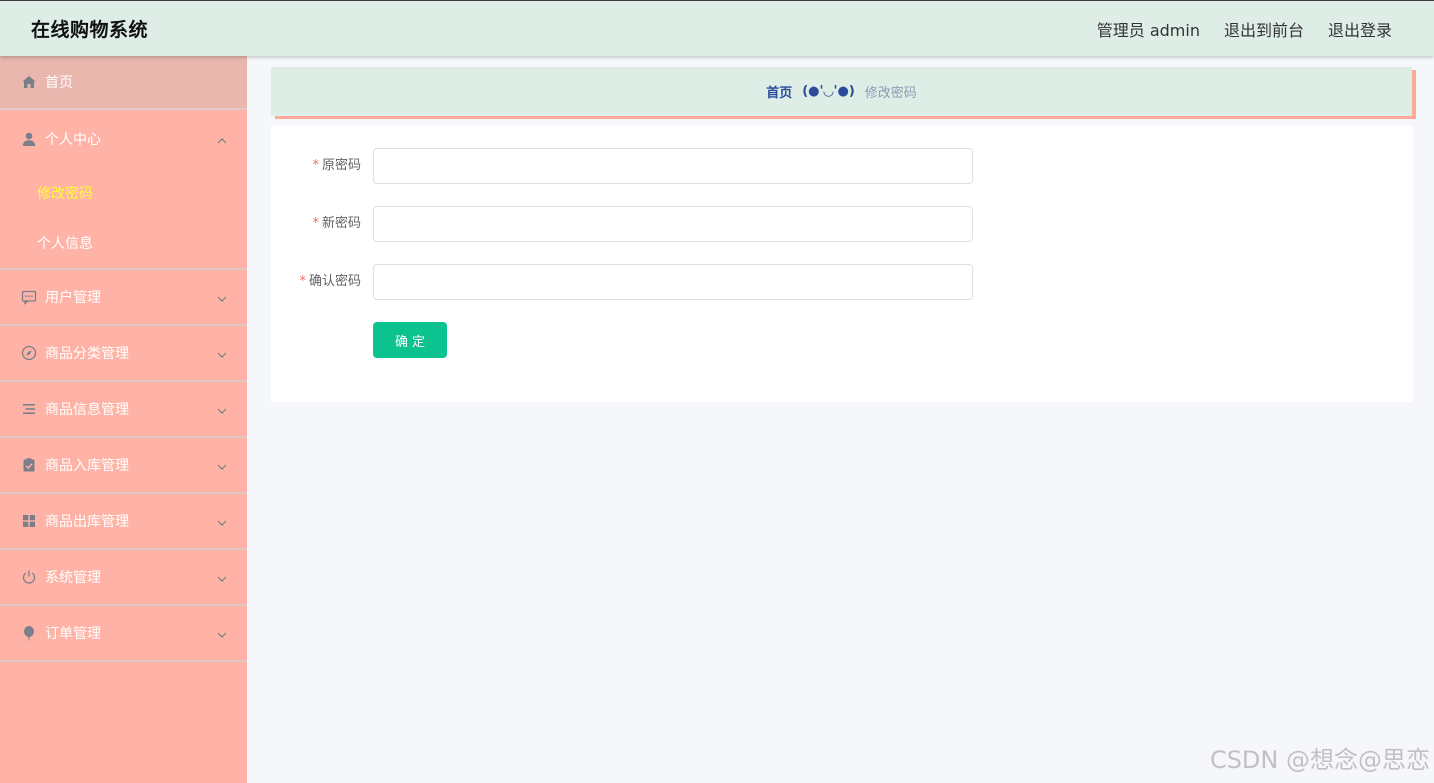 The image size is (1434, 783). I want to click on old-password-input, so click(673, 166).